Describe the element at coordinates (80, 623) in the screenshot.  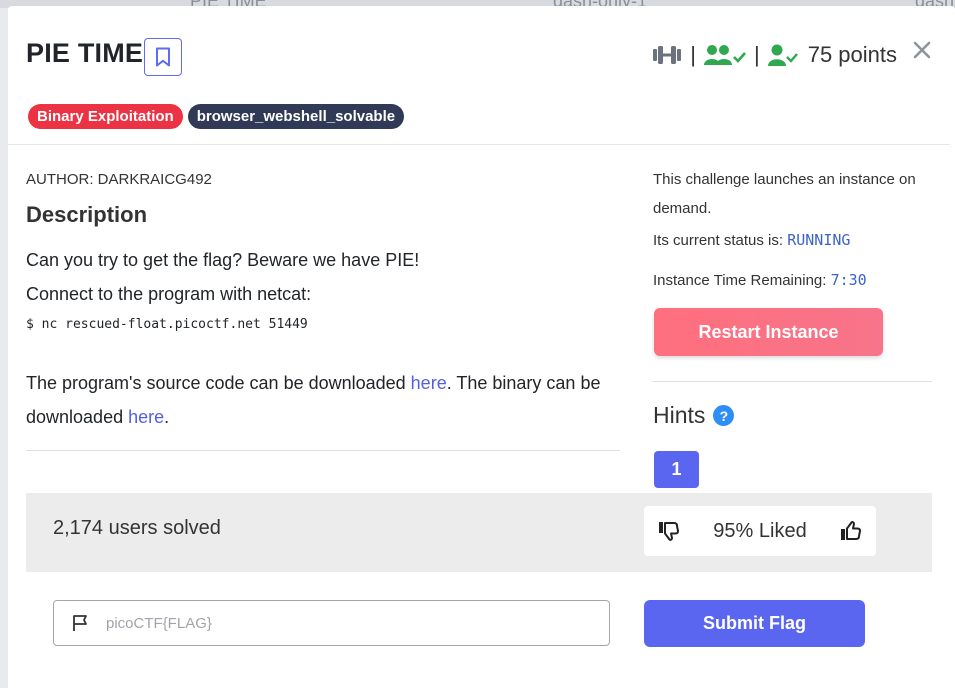
I see `flag-icon` at that location.